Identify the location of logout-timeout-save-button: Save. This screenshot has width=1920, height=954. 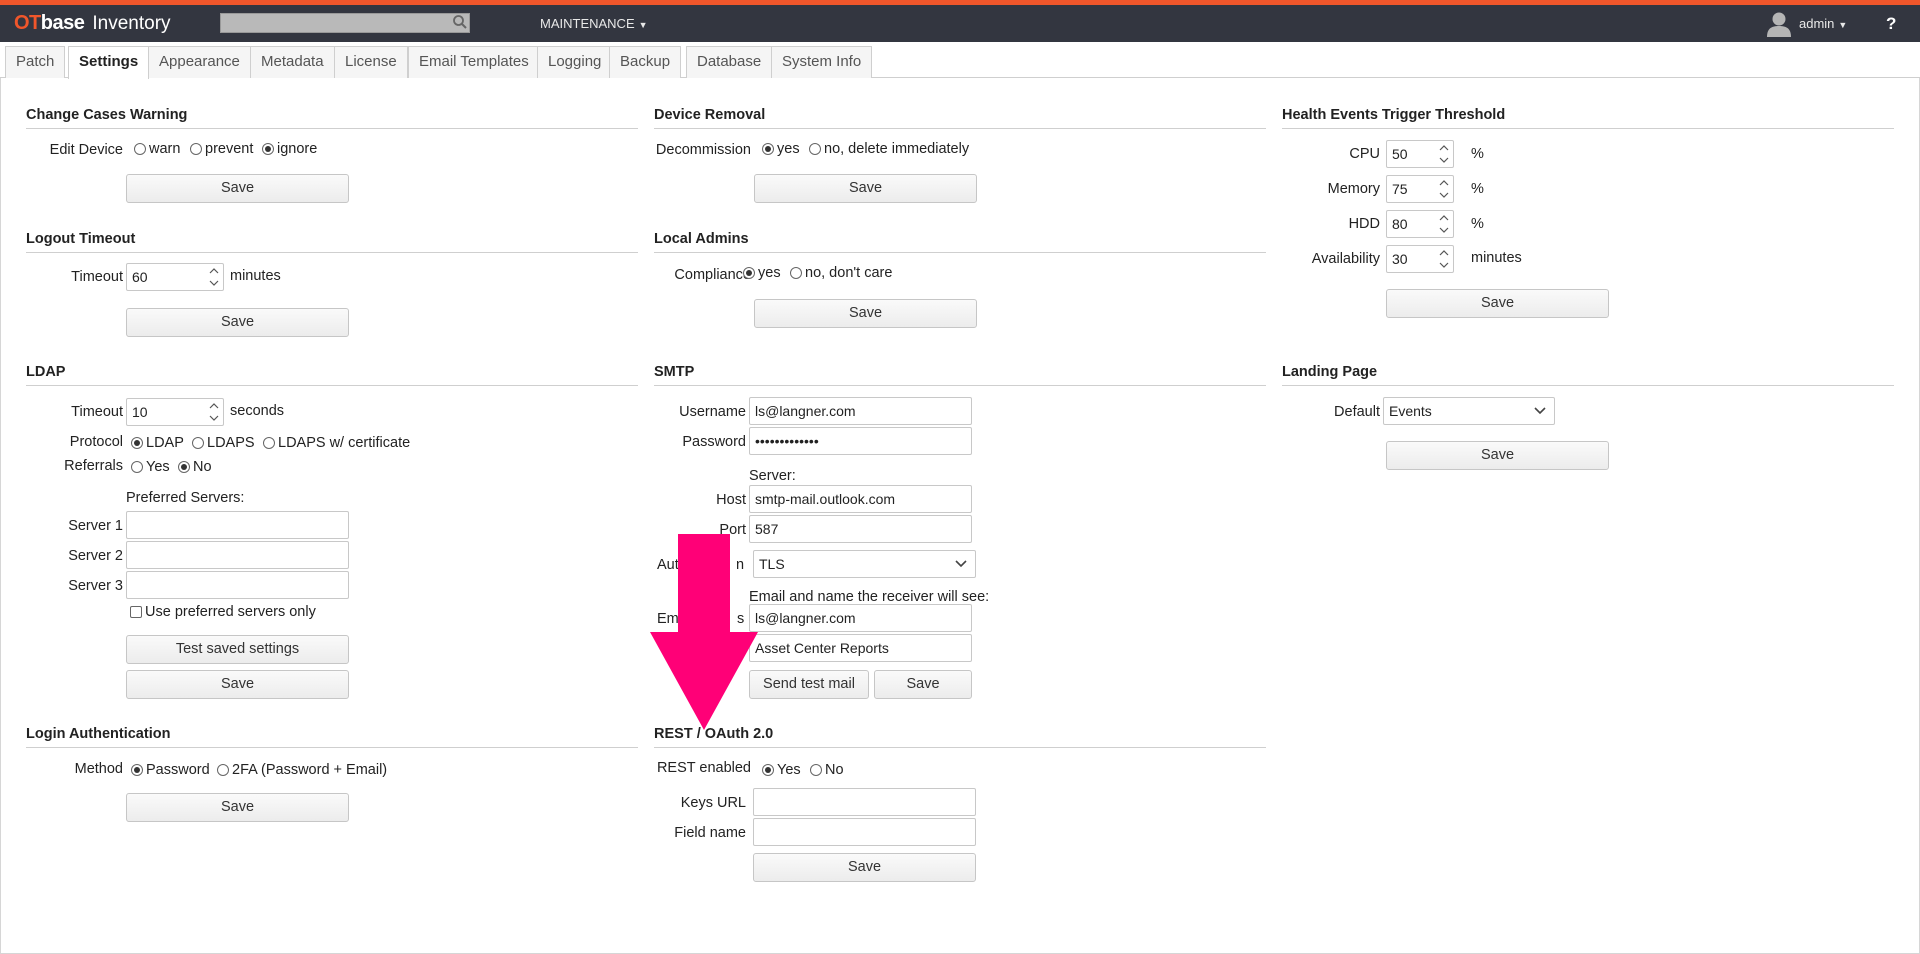
(237, 322).